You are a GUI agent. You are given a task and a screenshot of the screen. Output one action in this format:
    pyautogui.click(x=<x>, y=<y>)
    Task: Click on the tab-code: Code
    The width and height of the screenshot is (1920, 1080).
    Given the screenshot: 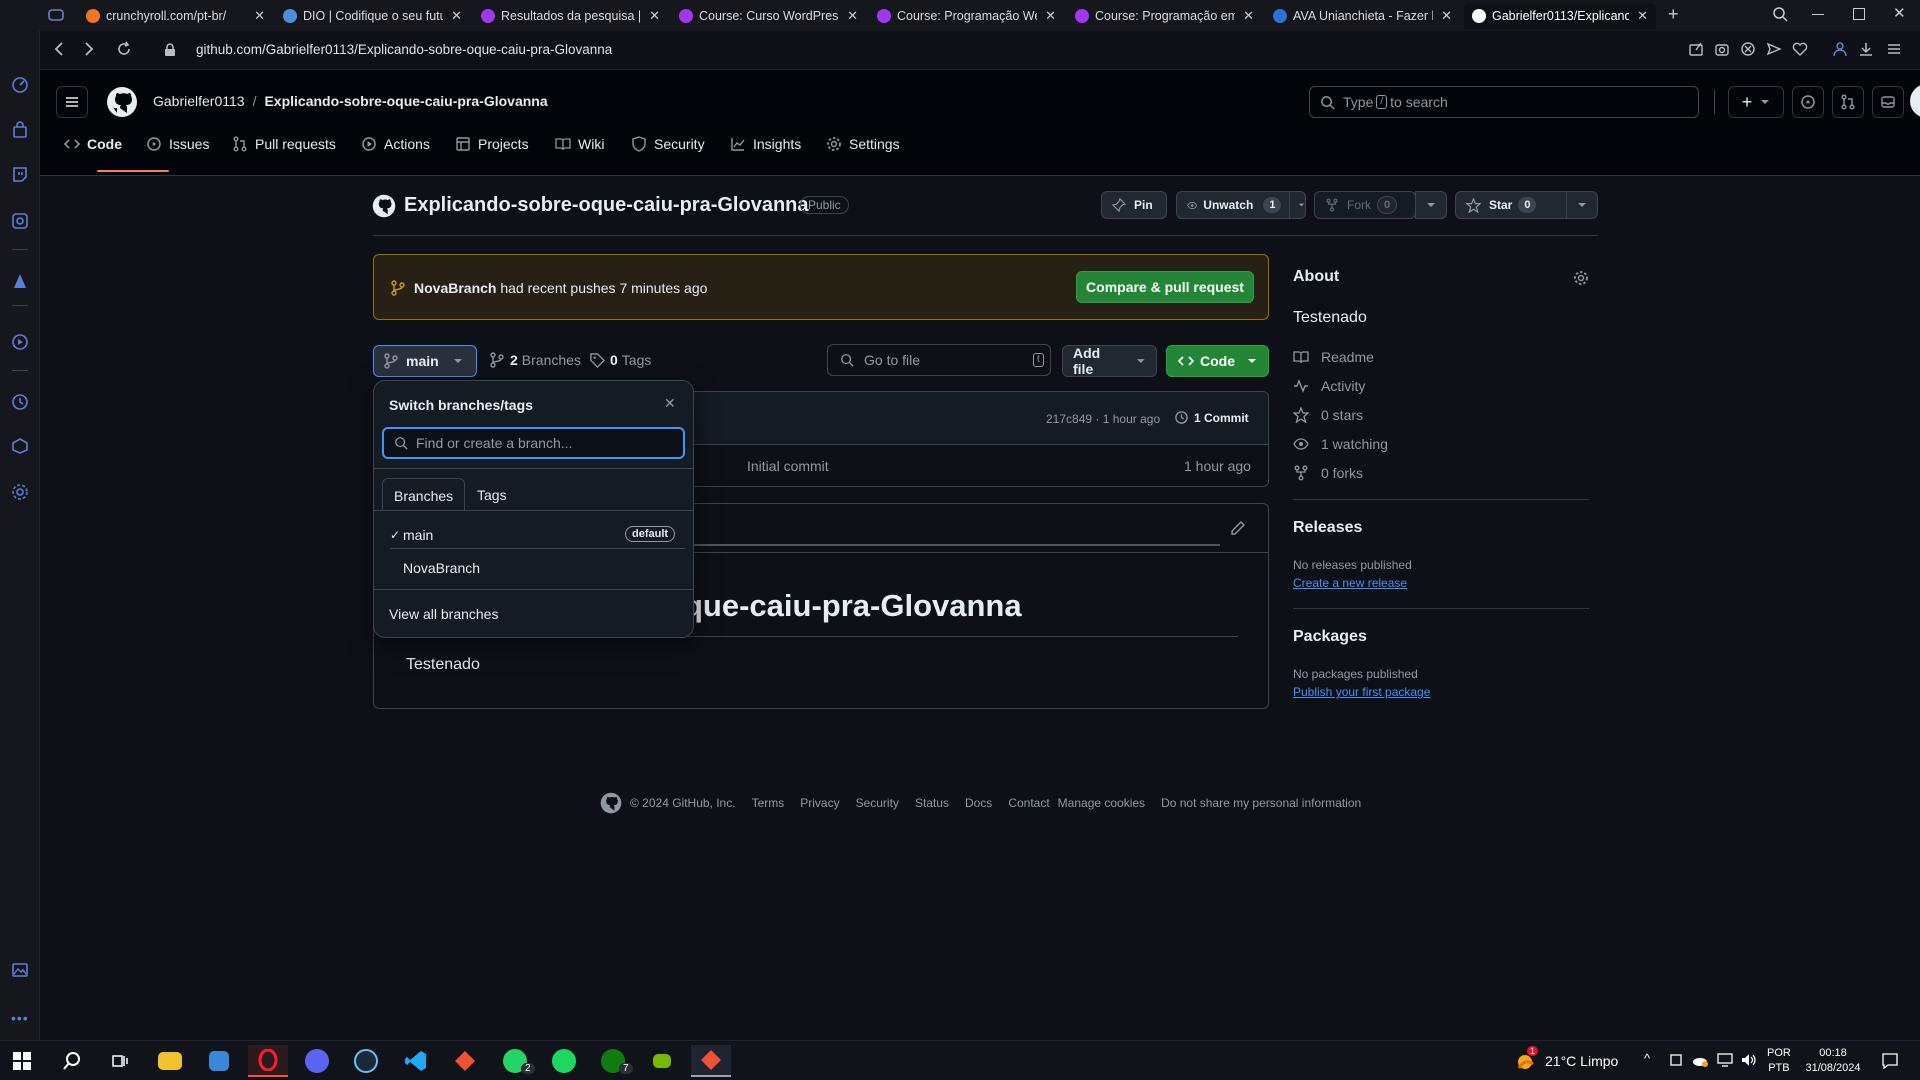 What is the action you would take?
    pyautogui.click(x=93, y=144)
    